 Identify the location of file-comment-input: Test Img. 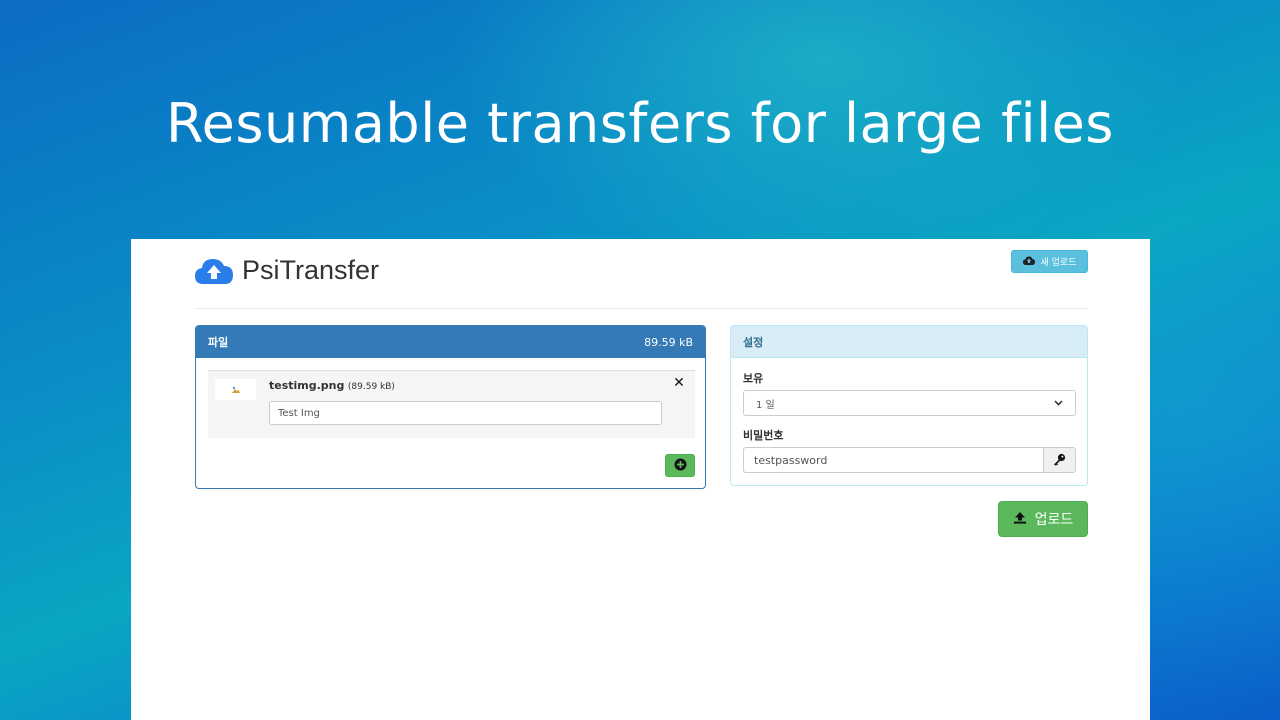
(465, 413).